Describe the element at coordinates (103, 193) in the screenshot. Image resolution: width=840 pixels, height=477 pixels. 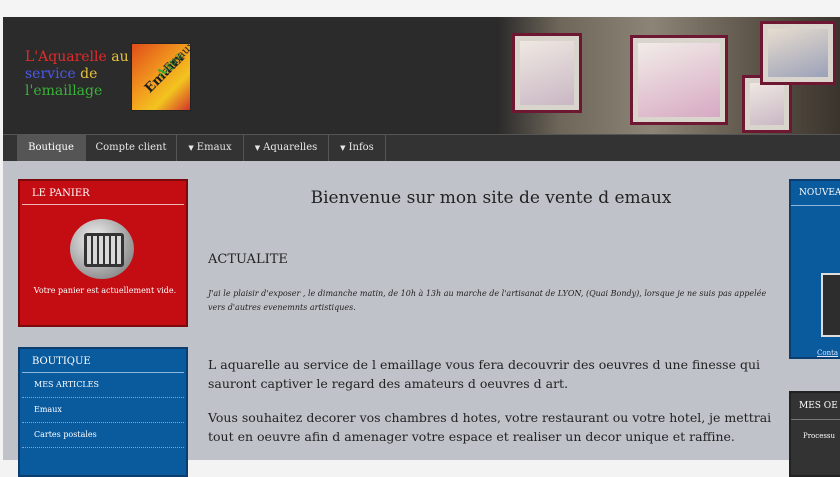
I see `cart-panel-title: LE PANIER` at that location.